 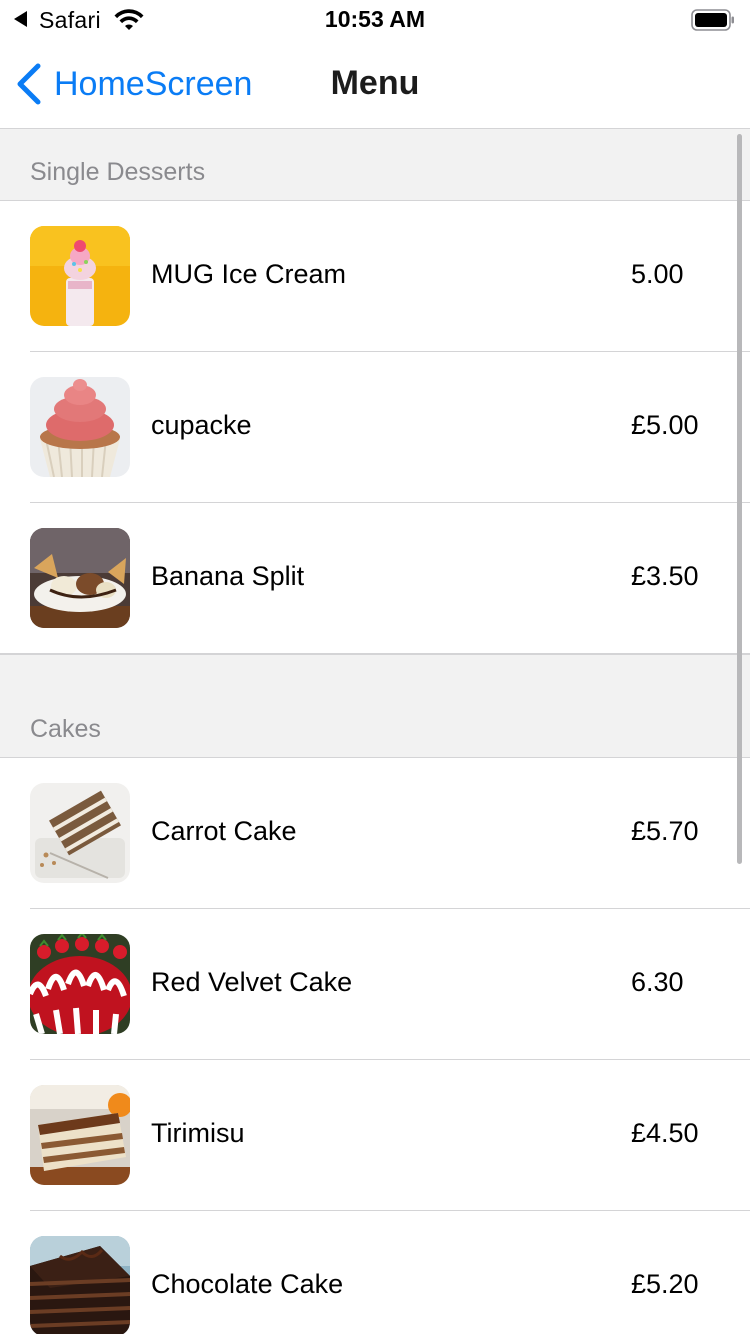 What do you see at coordinates (739, 499) in the screenshot?
I see `scroll-indicator` at bounding box center [739, 499].